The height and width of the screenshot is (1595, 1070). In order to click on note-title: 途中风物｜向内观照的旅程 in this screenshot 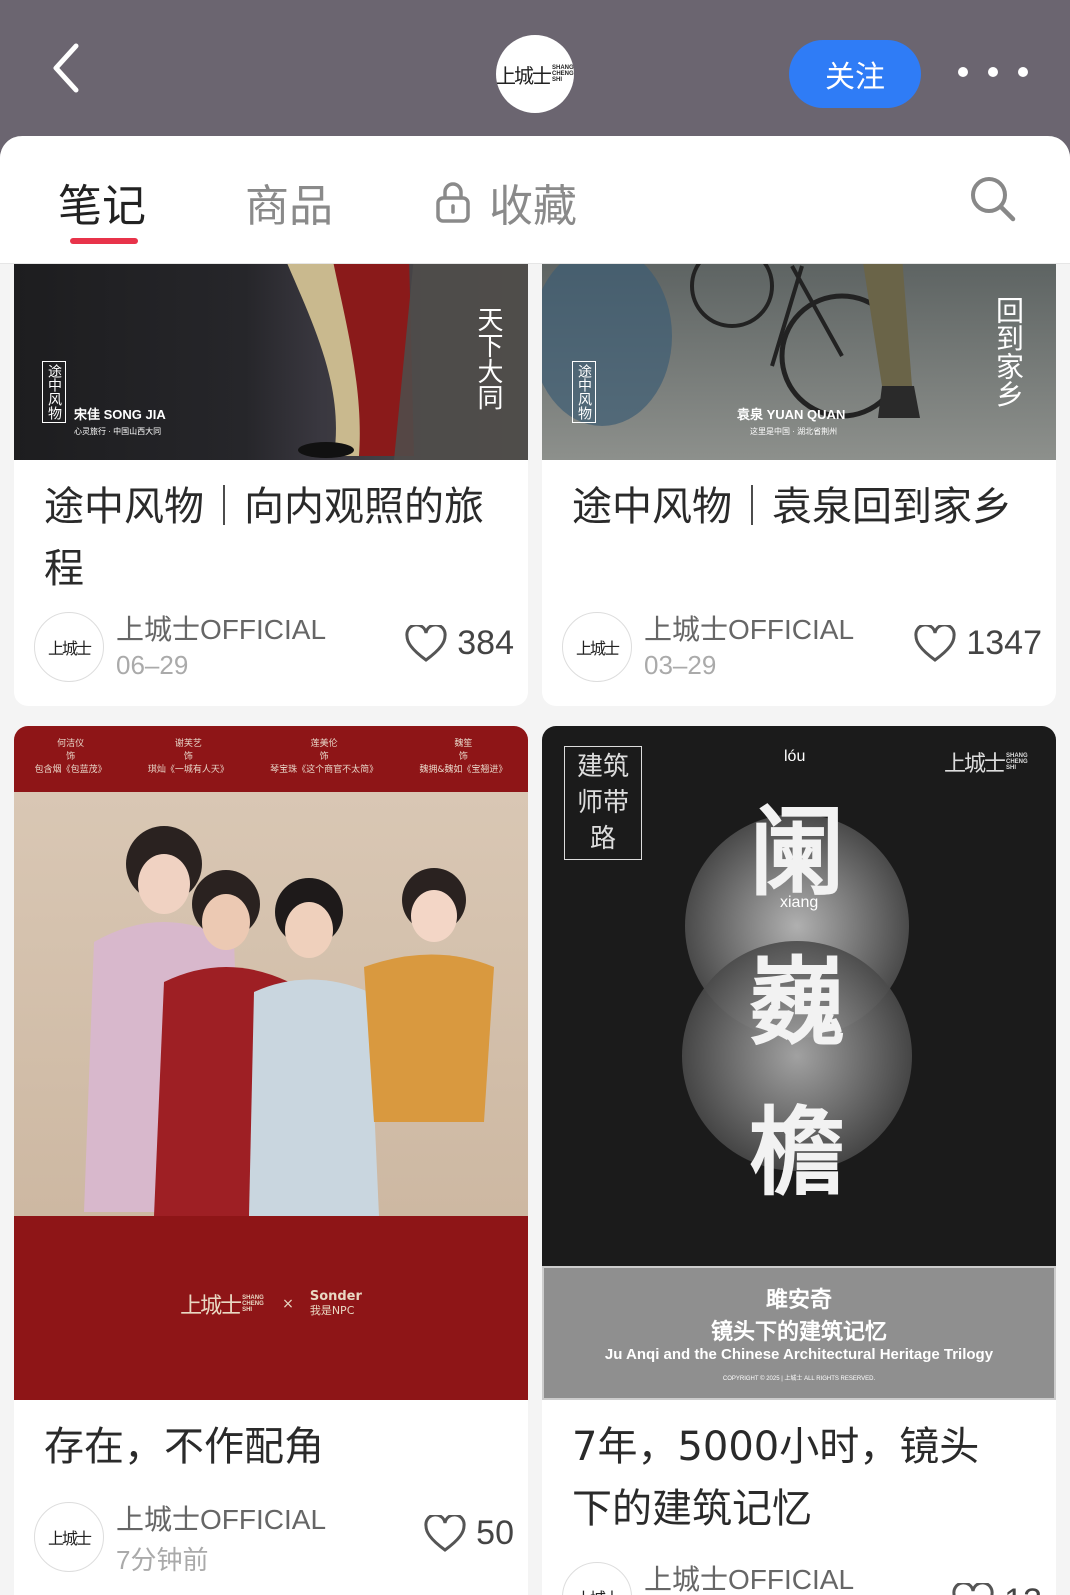, I will do `click(264, 538)`.